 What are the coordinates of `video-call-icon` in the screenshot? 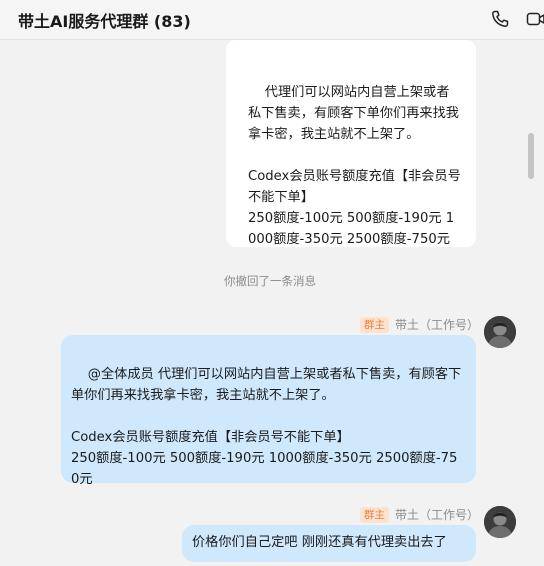 It's located at (535, 19).